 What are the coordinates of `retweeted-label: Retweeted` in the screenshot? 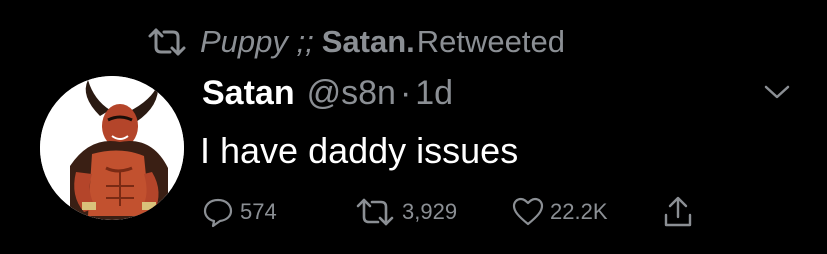 It's located at (490, 41).